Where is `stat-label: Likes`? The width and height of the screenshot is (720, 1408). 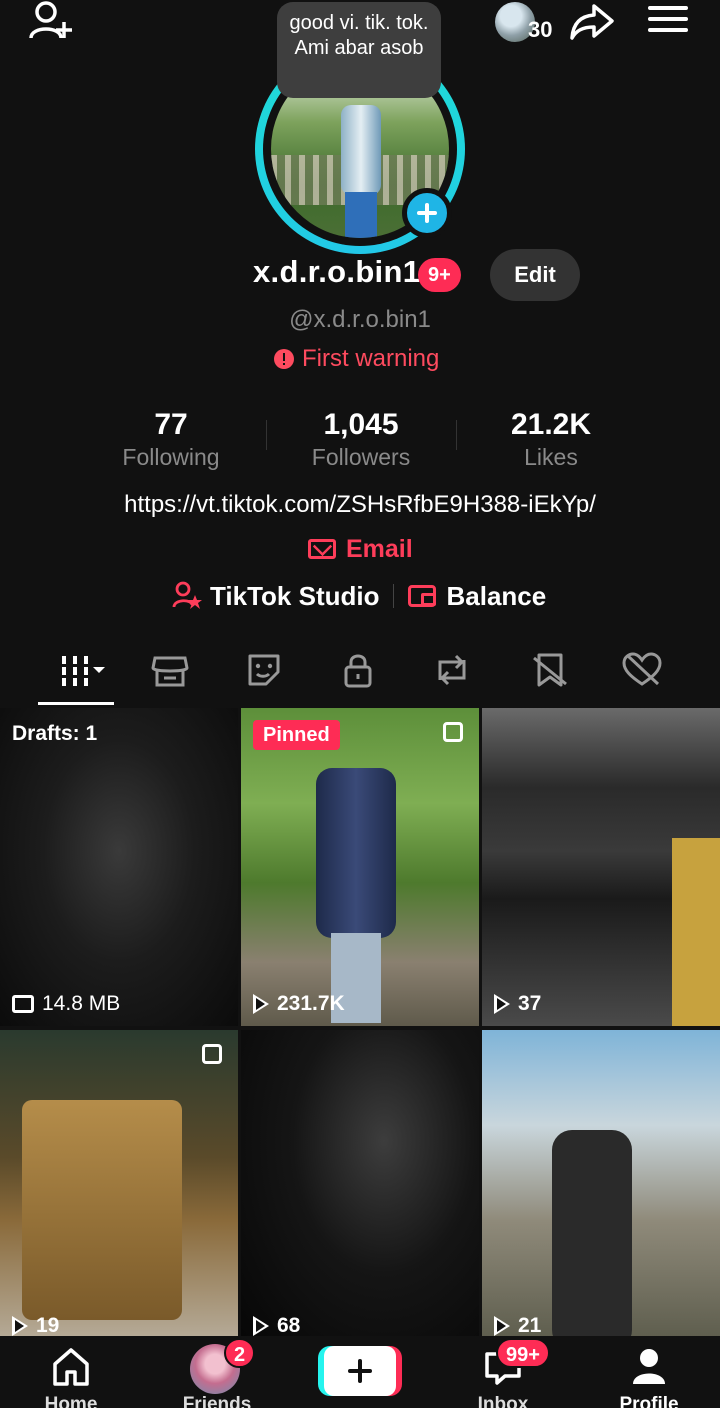 stat-label: Likes is located at coordinates (551, 457).